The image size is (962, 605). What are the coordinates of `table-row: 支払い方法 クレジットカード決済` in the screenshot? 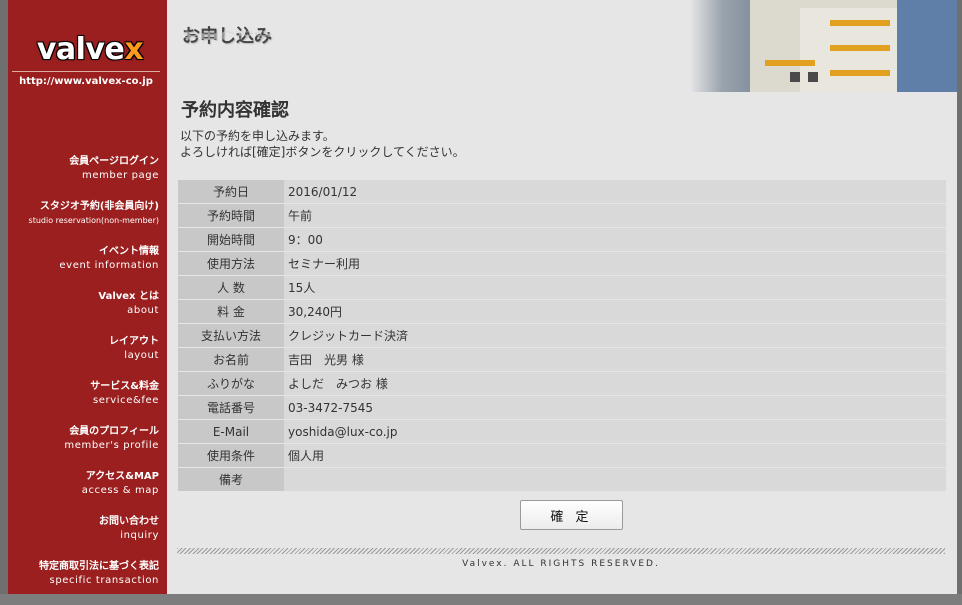 It's located at (562, 335).